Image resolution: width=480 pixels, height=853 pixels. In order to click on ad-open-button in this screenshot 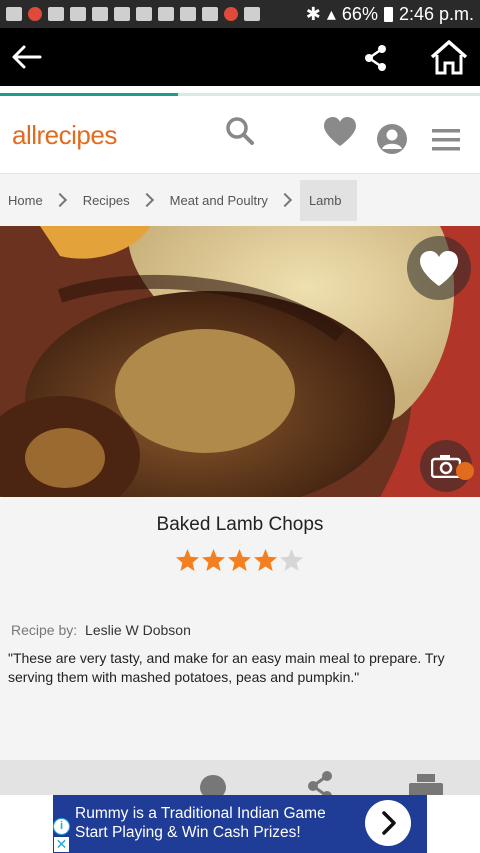, I will do `click(388, 823)`.